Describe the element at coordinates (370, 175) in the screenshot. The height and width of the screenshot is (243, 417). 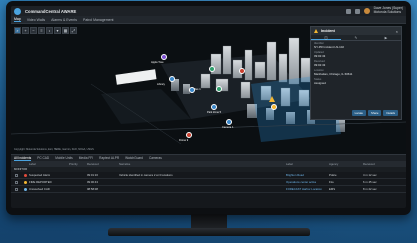
I see `cell-time: 4 m 12 sec` at that location.